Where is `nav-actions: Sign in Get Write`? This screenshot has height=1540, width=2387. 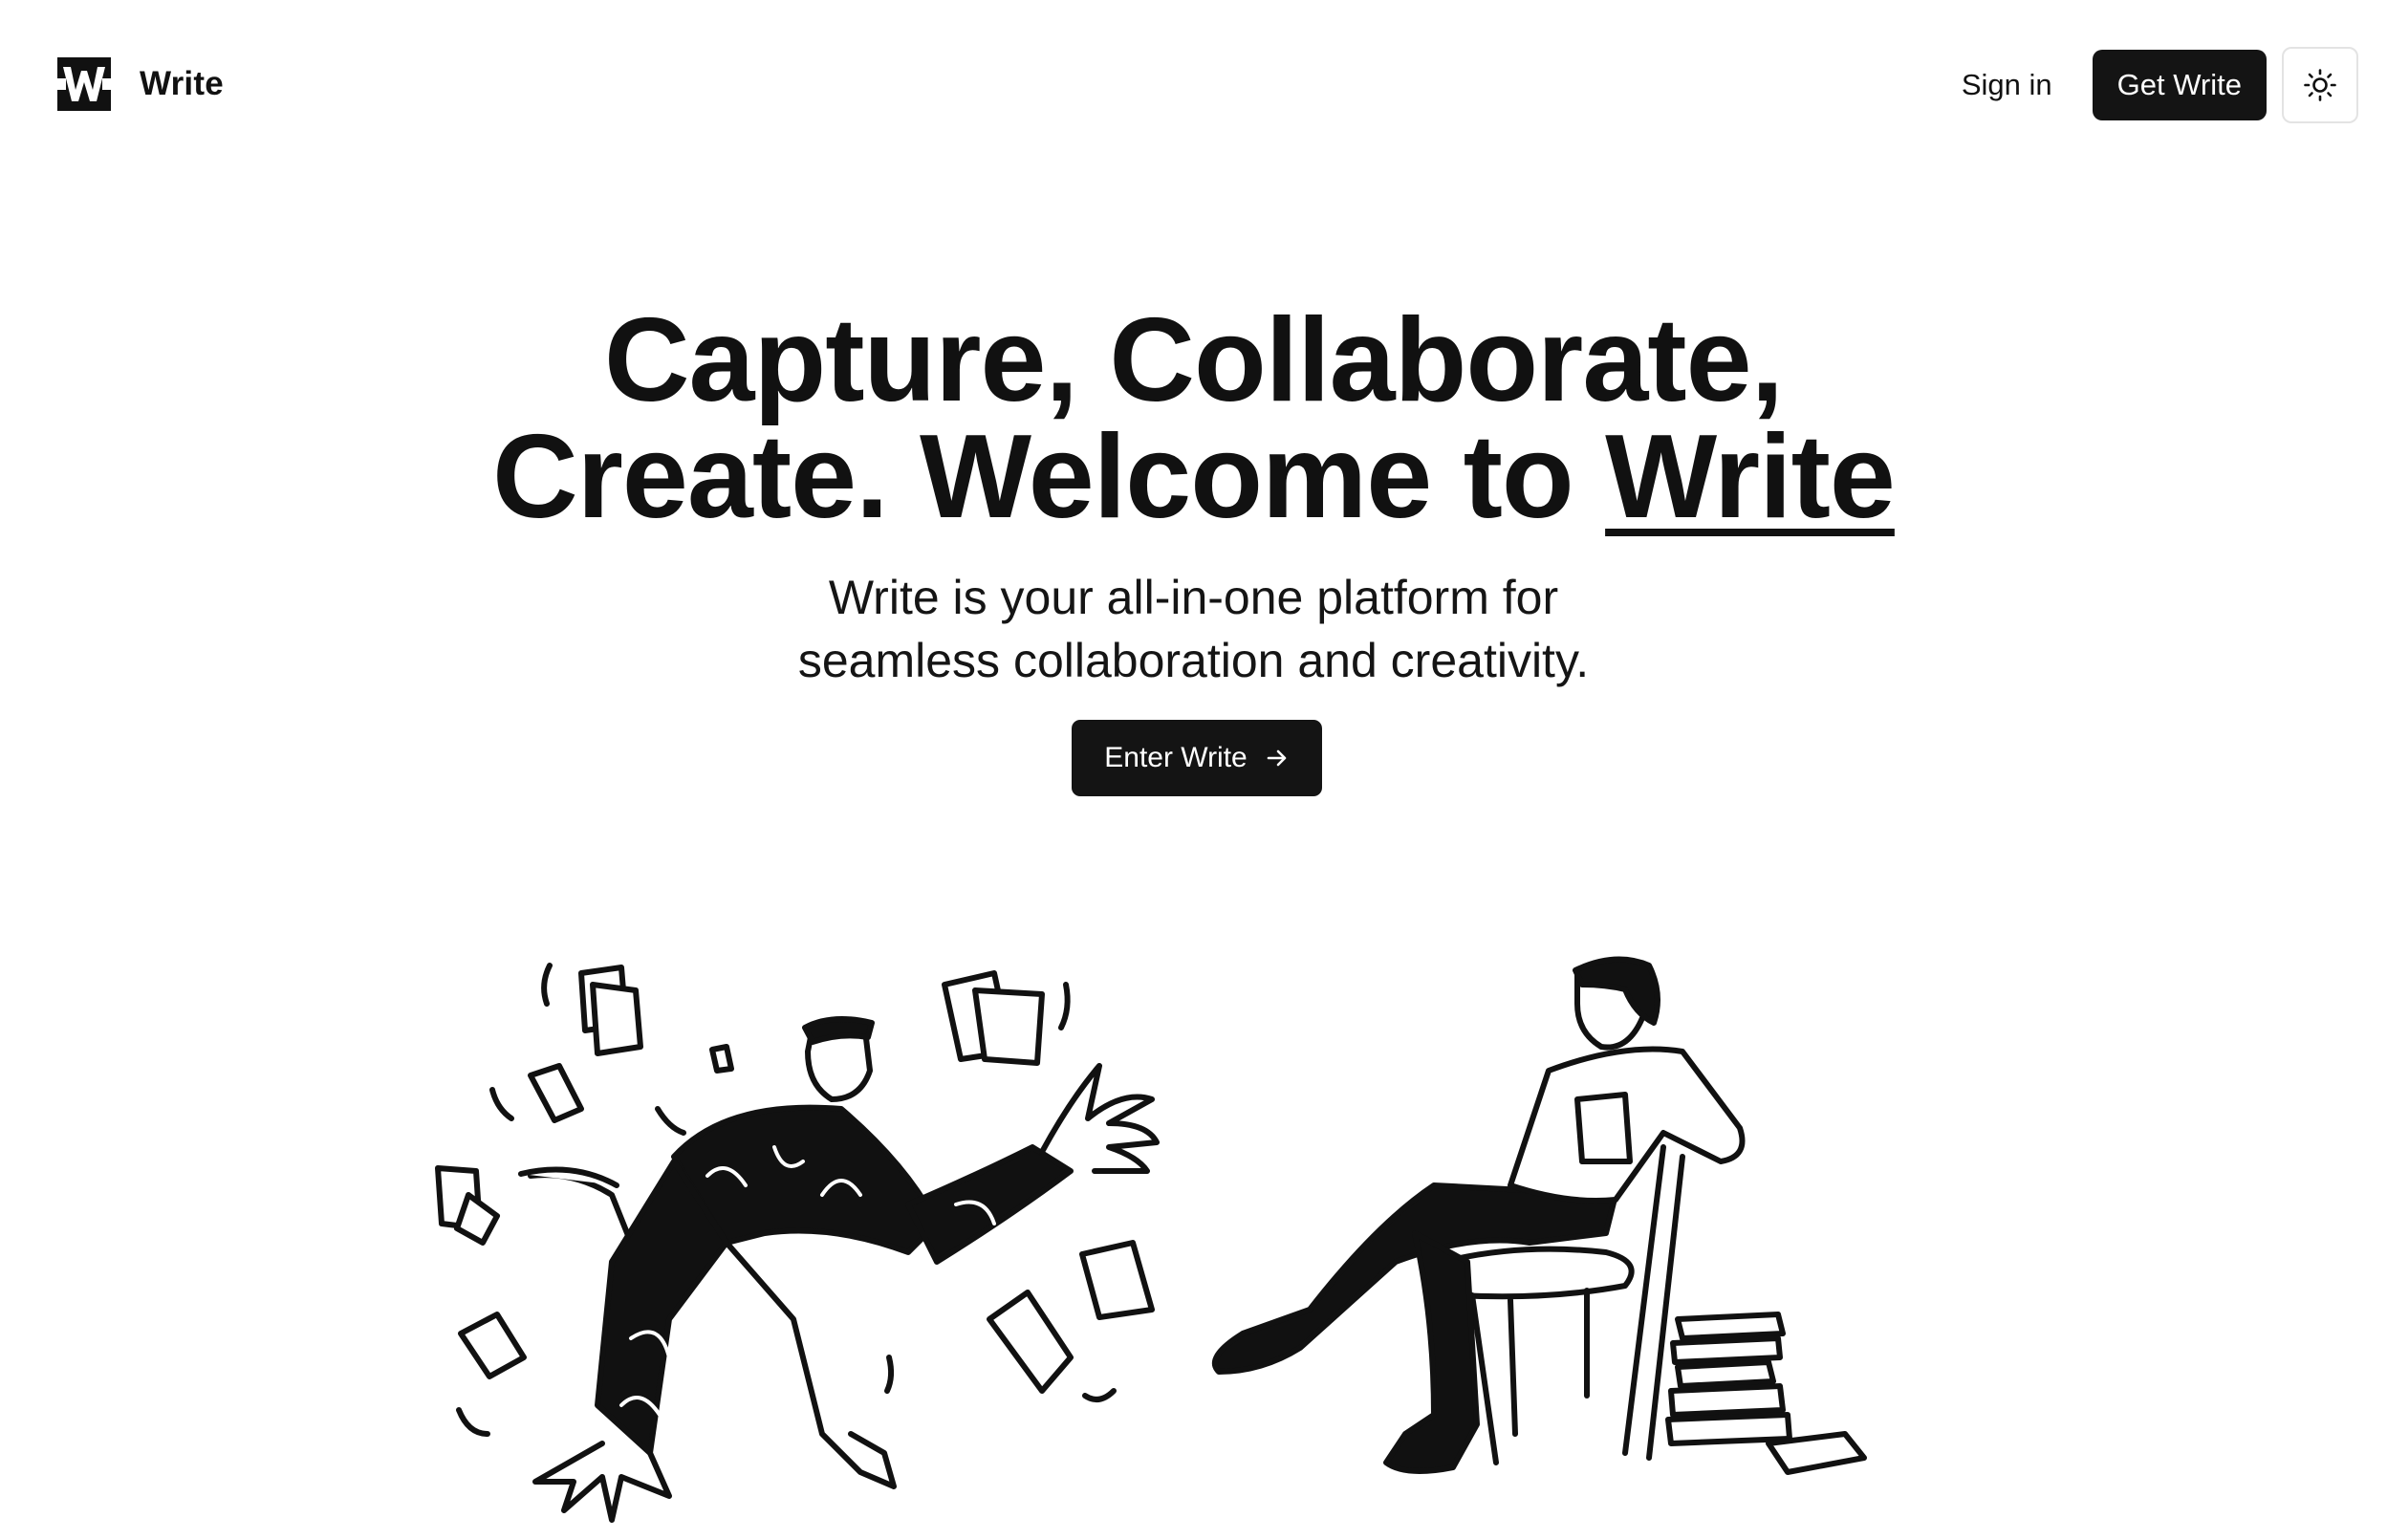 nav-actions: Sign in Get Write is located at coordinates (2150, 85).